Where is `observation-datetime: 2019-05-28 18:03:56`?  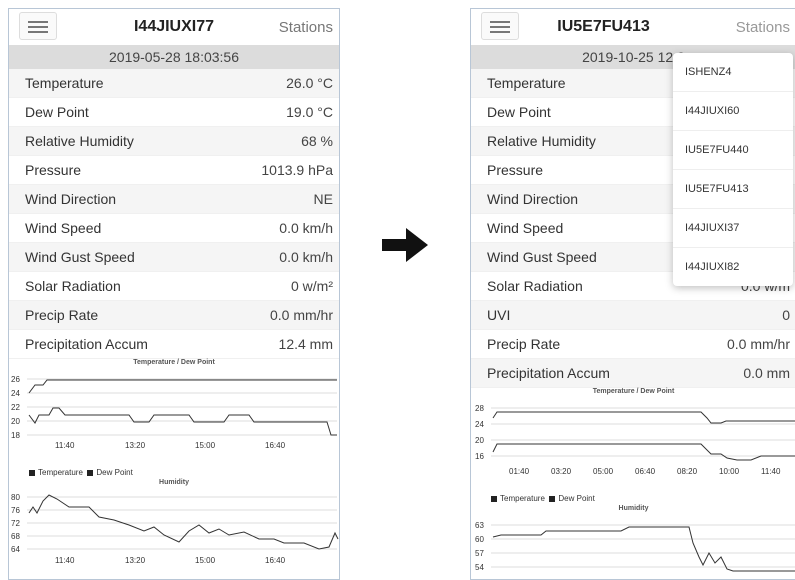
observation-datetime: 2019-05-28 18:03:56 is located at coordinates (174, 57).